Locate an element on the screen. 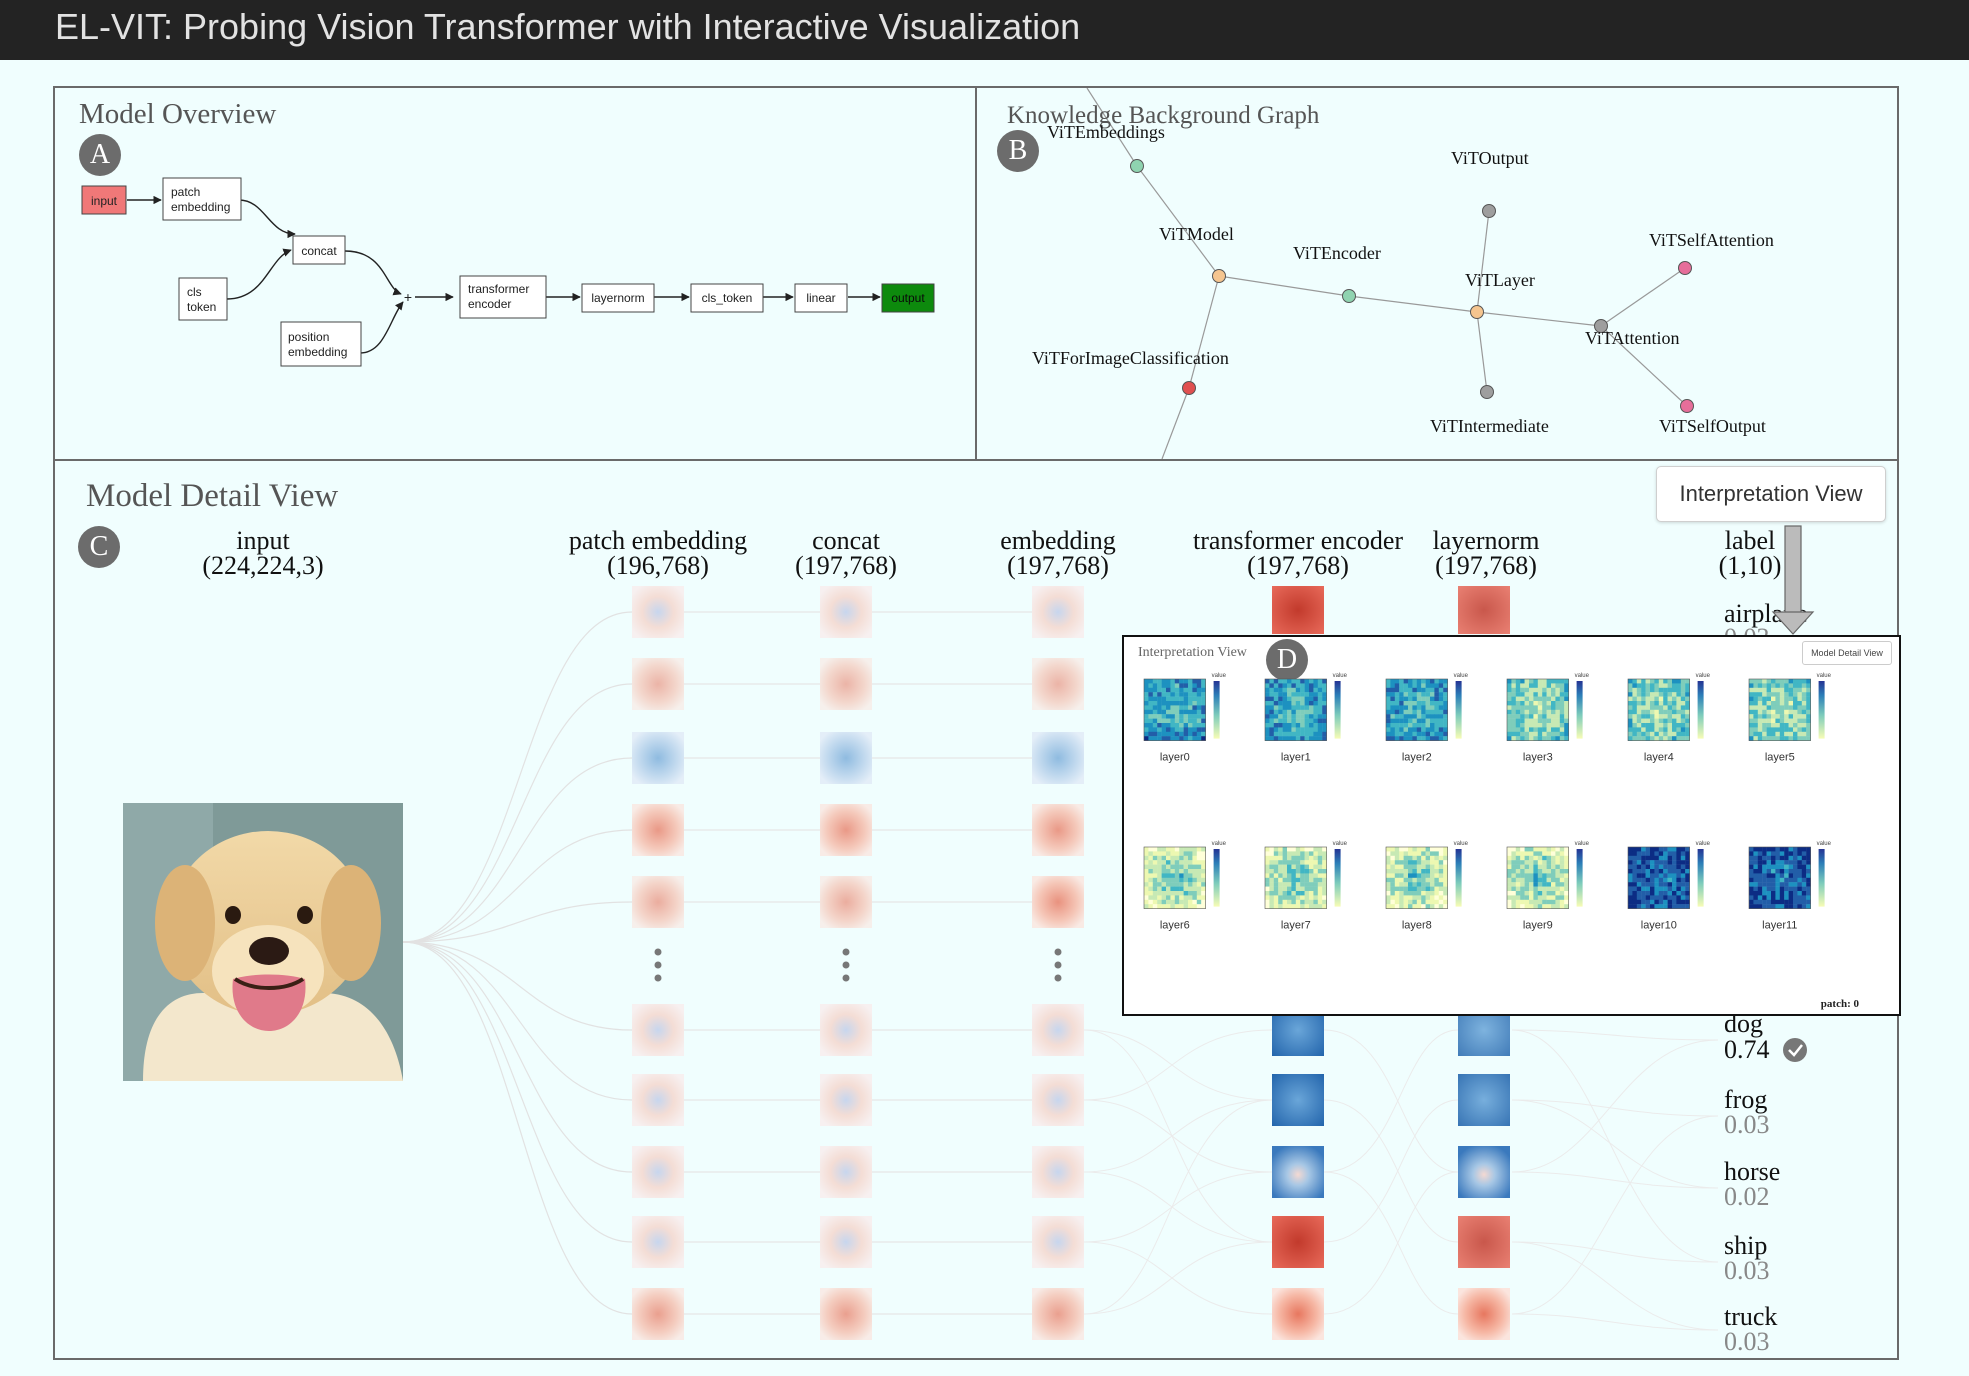 The image size is (1969, 1376). dense-connections is located at coordinates (1401, 1180).